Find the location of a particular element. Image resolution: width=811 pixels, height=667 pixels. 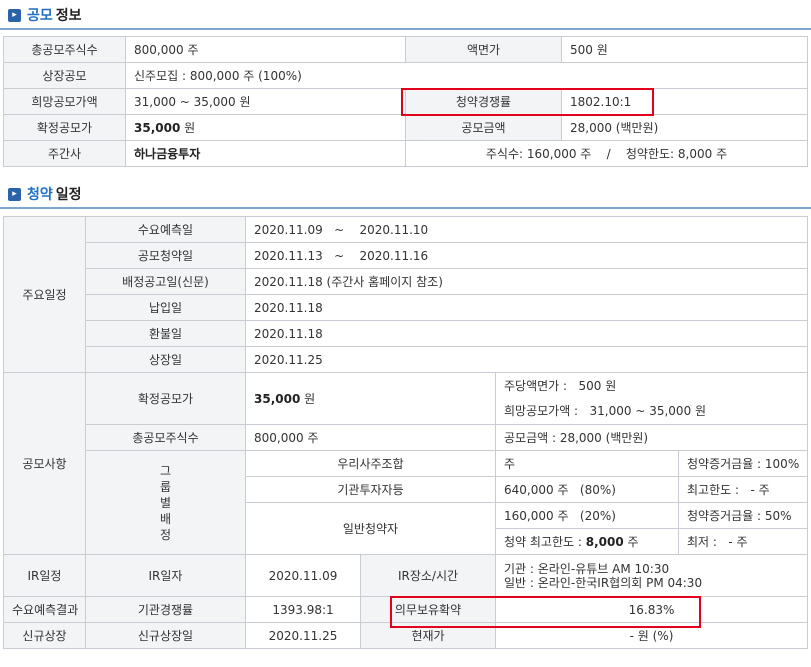

confirmed-price-label: 확정공모가 is located at coordinates (165, 398).